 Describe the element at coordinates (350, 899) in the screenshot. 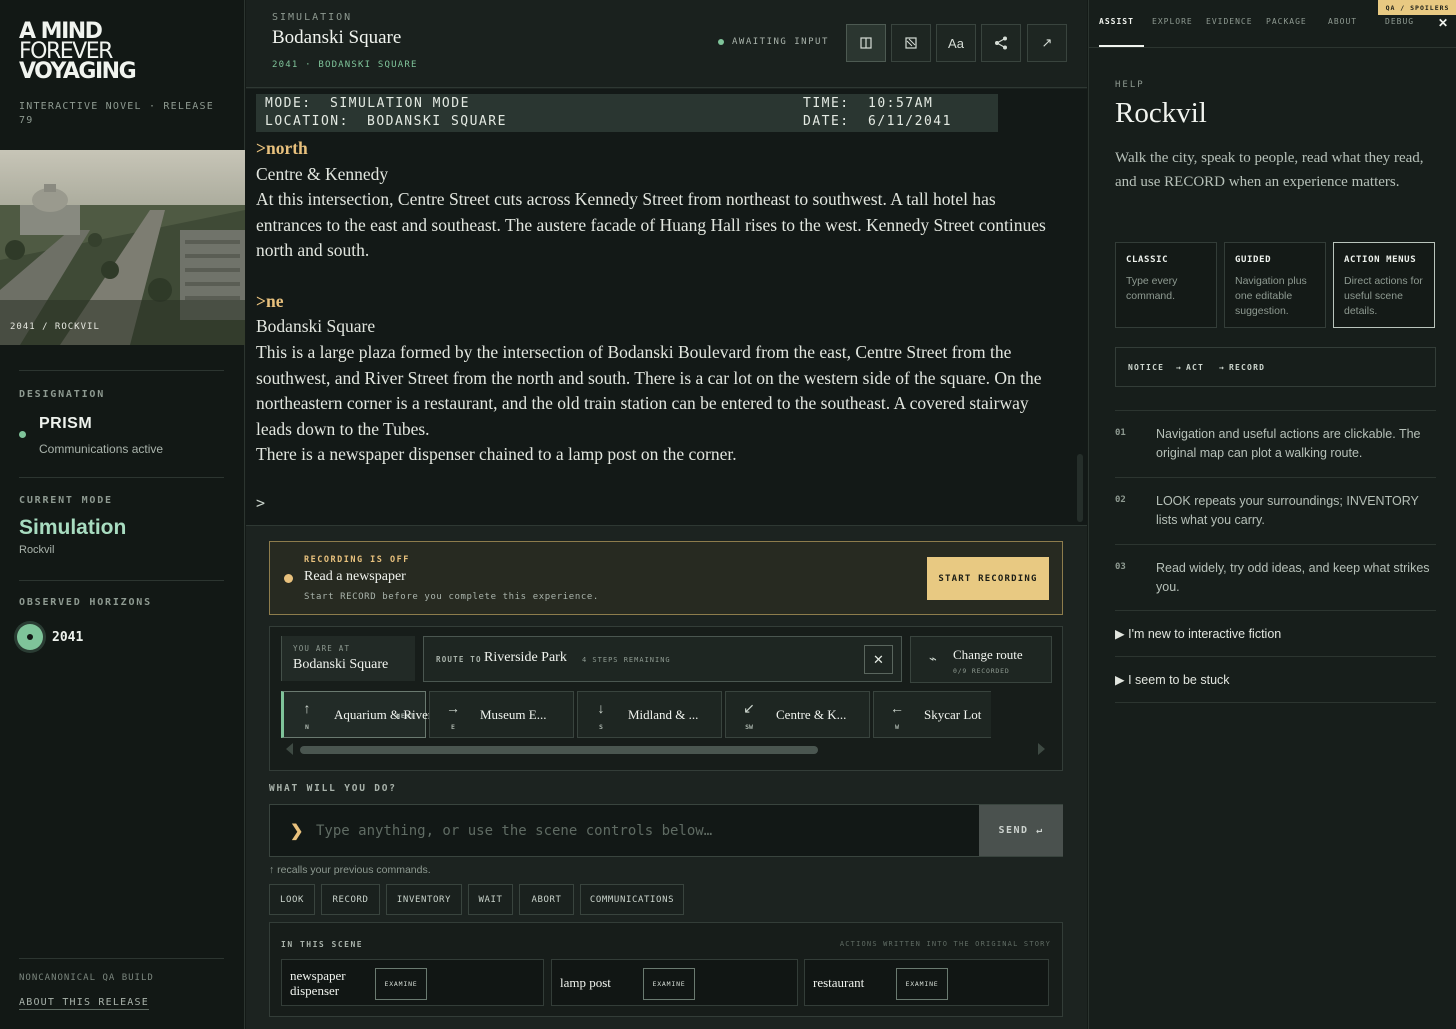

I see `quick-action-record: RECORD` at that location.